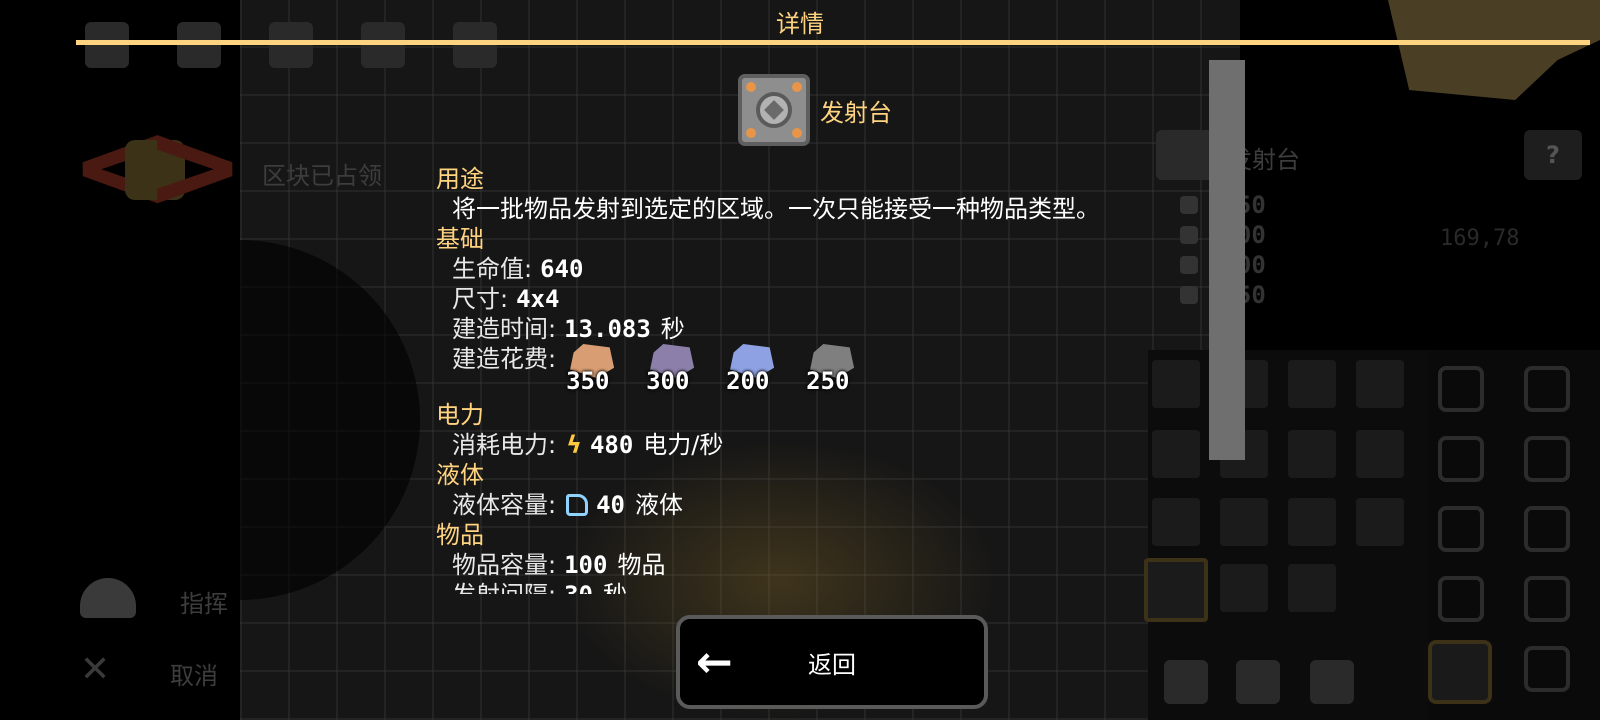 The image size is (1600, 720). I want to click on stat-liquid-capacity: 液体容量: 40 液体, so click(821, 505).